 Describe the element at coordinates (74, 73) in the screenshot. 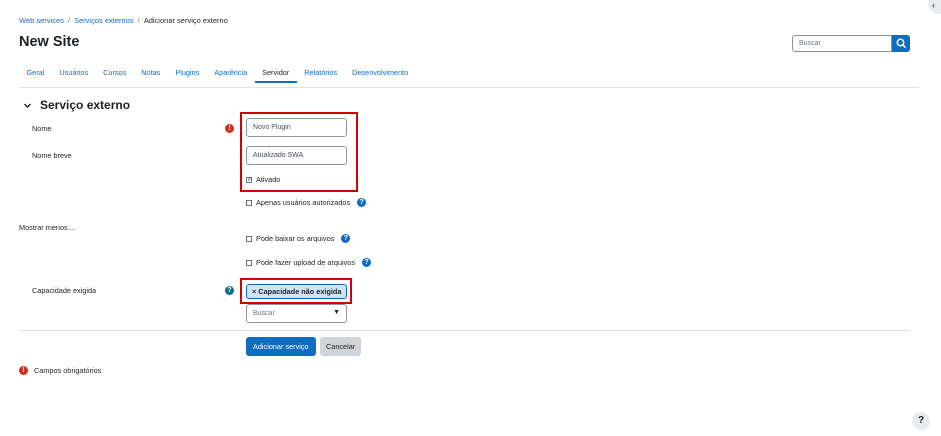

I see `tab-usuarios: Usuários` at that location.